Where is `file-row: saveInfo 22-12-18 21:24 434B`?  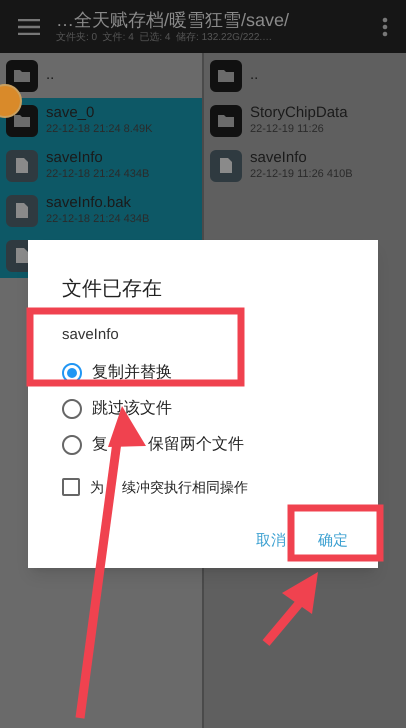
file-row: saveInfo 22-12-18 21:24 434B is located at coordinates (101, 165).